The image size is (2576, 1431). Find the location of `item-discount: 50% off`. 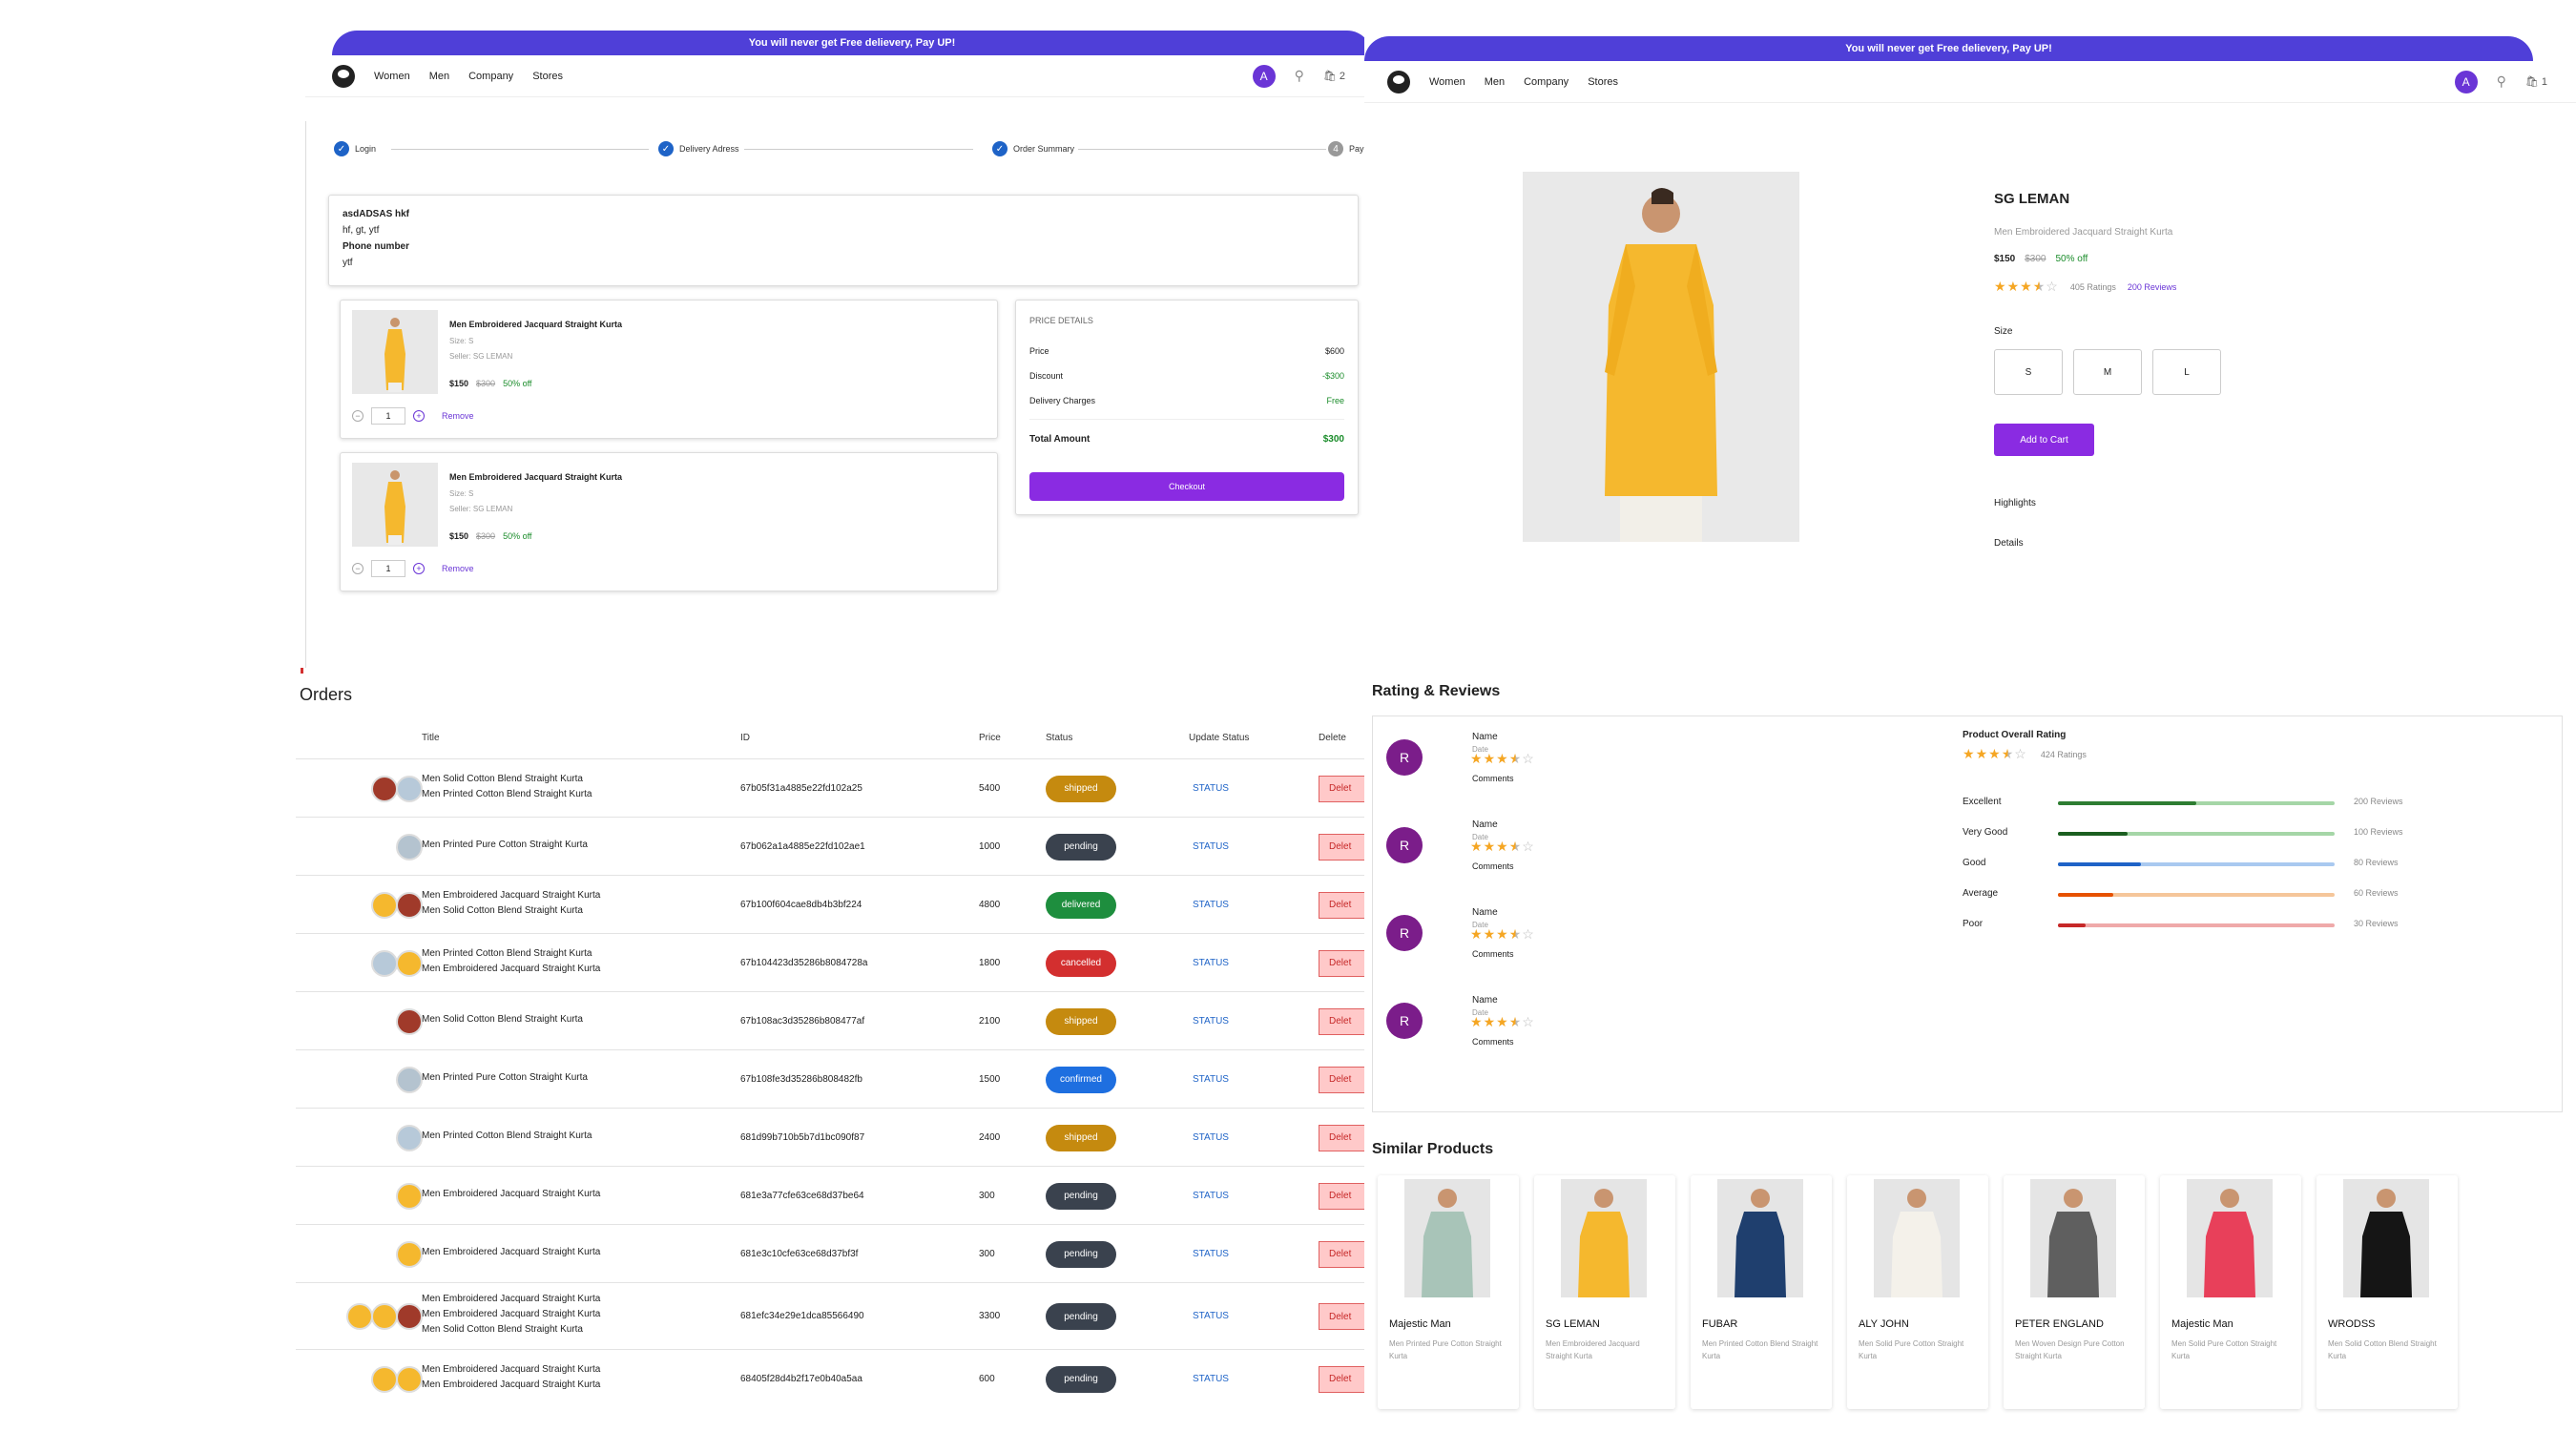

item-discount: 50% off is located at coordinates (517, 383).